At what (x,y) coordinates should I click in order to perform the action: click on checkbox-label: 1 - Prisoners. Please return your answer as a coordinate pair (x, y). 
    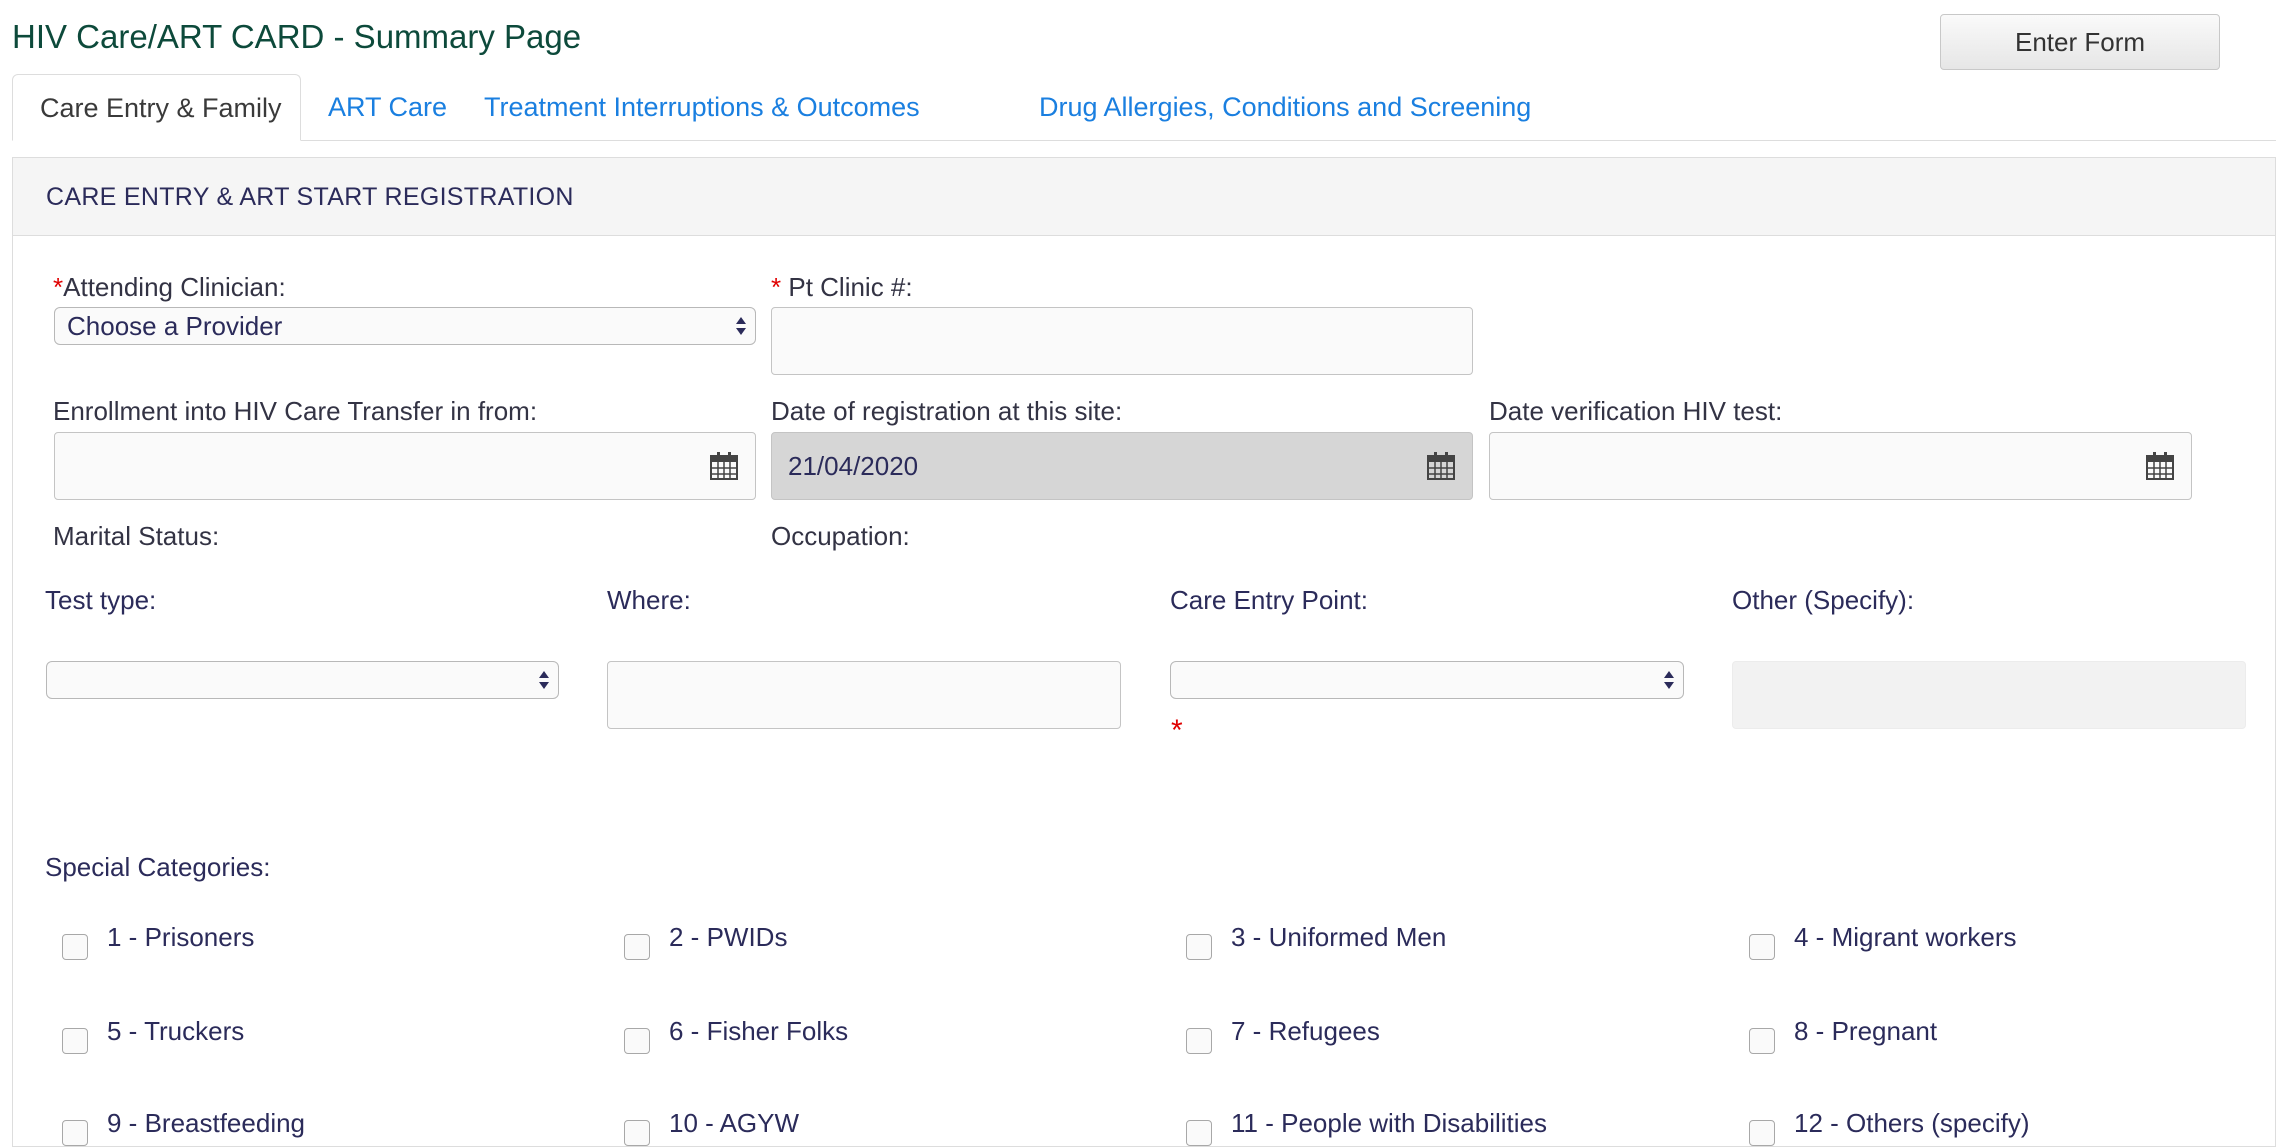
    Looking at the image, I should click on (181, 937).